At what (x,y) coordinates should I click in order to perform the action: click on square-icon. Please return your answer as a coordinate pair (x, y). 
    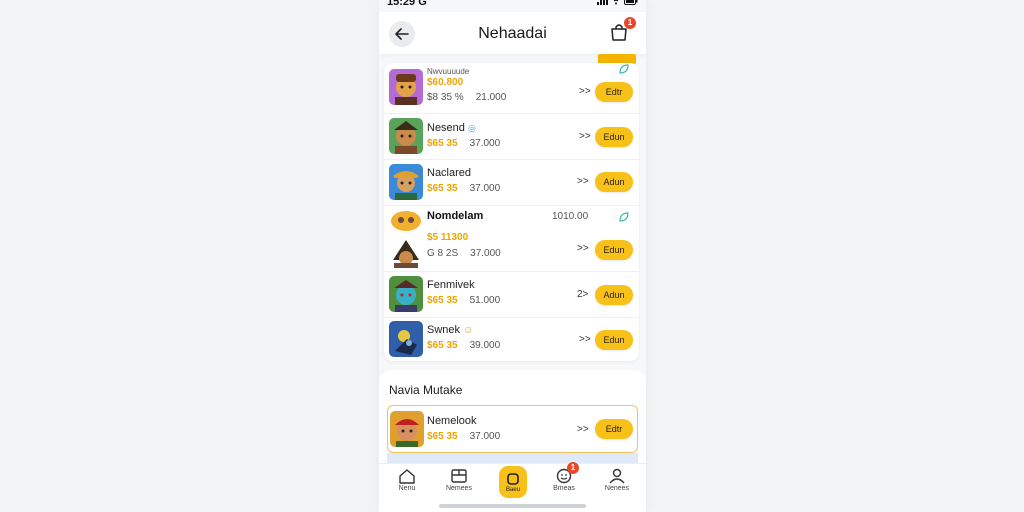
    Looking at the image, I should click on (513, 478).